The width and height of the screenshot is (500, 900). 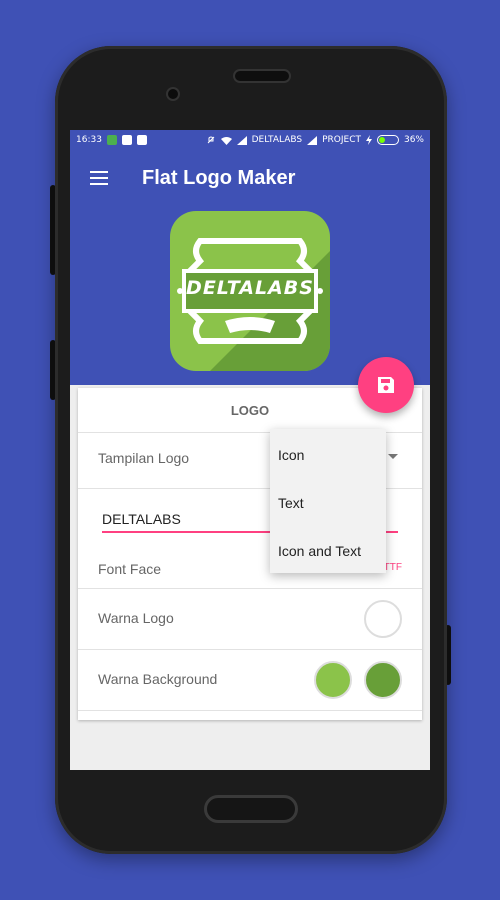 I want to click on save-button, so click(x=386, y=385).